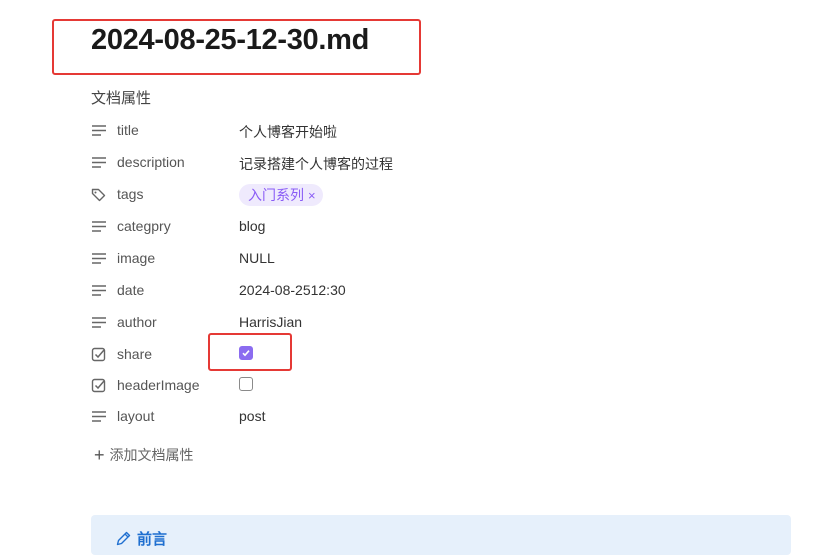 This screenshot has height=555, width=822. Describe the element at coordinates (128, 130) in the screenshot. I see `property-key: title` at that location.